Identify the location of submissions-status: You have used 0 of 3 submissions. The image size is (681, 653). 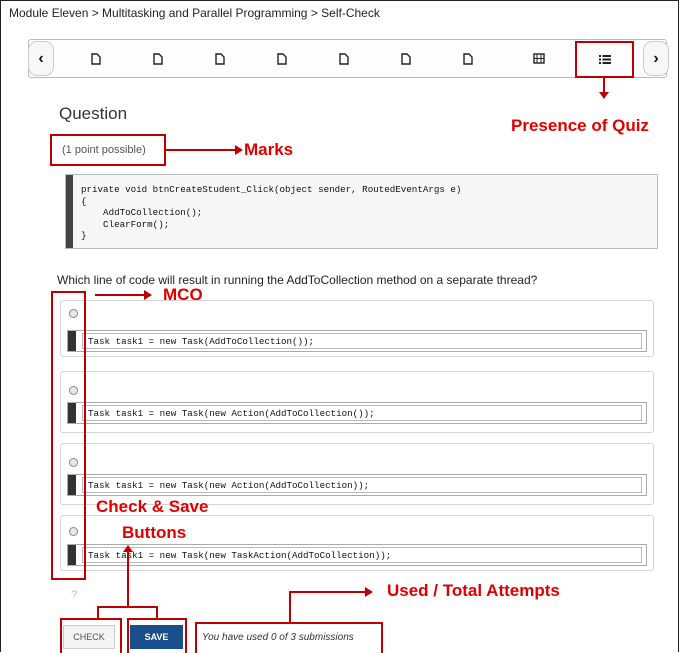
(278, 637).